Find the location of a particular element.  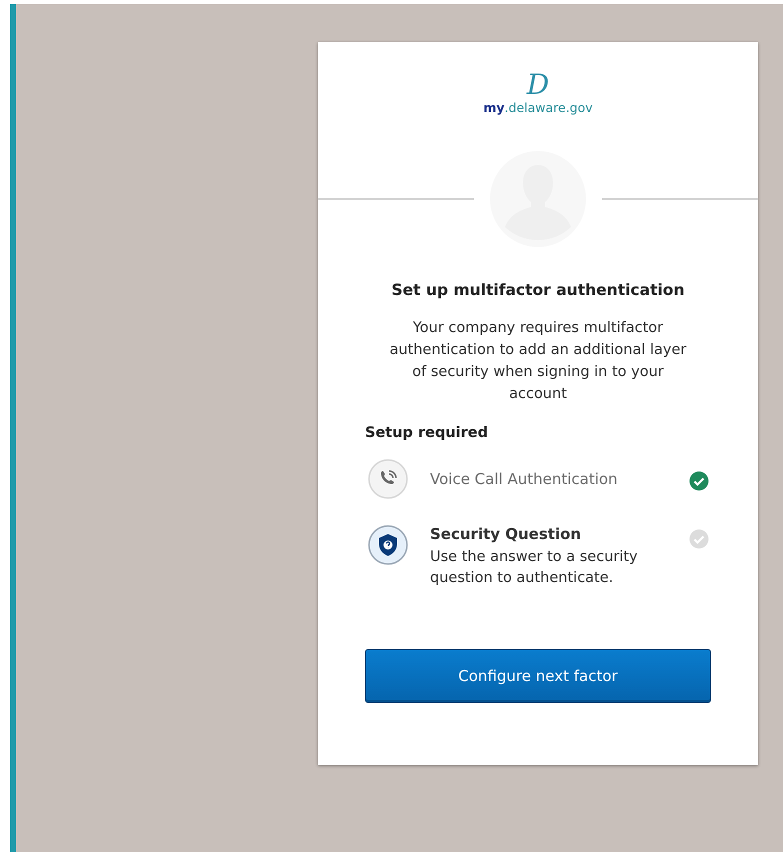

logo-mark: D is located at coordinates (538, 85).